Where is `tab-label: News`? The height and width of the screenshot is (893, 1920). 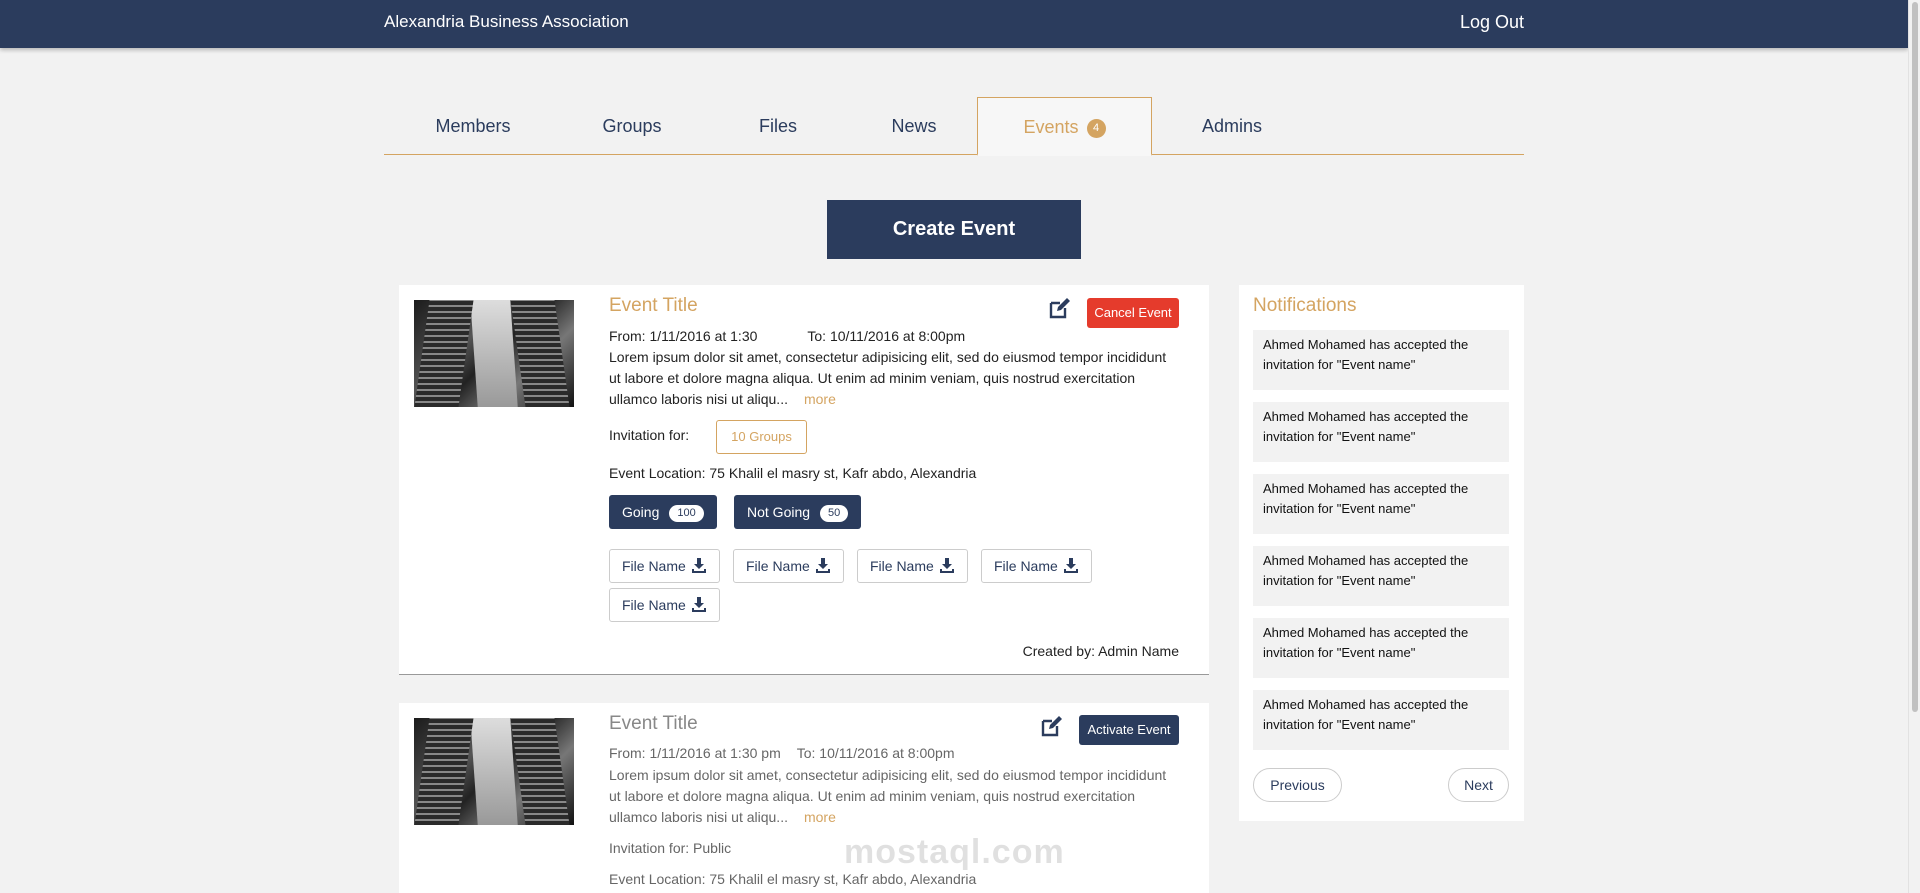 tab-label: News is located at coordinates (914, 126).